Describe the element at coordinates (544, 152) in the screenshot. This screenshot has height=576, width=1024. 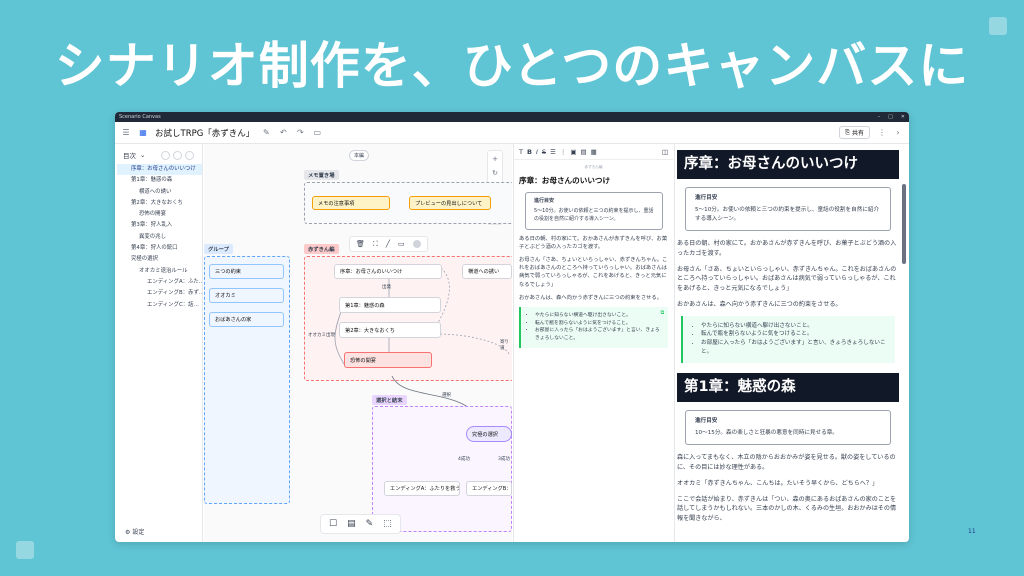
I see `strikethrough-icon: S` at that location.